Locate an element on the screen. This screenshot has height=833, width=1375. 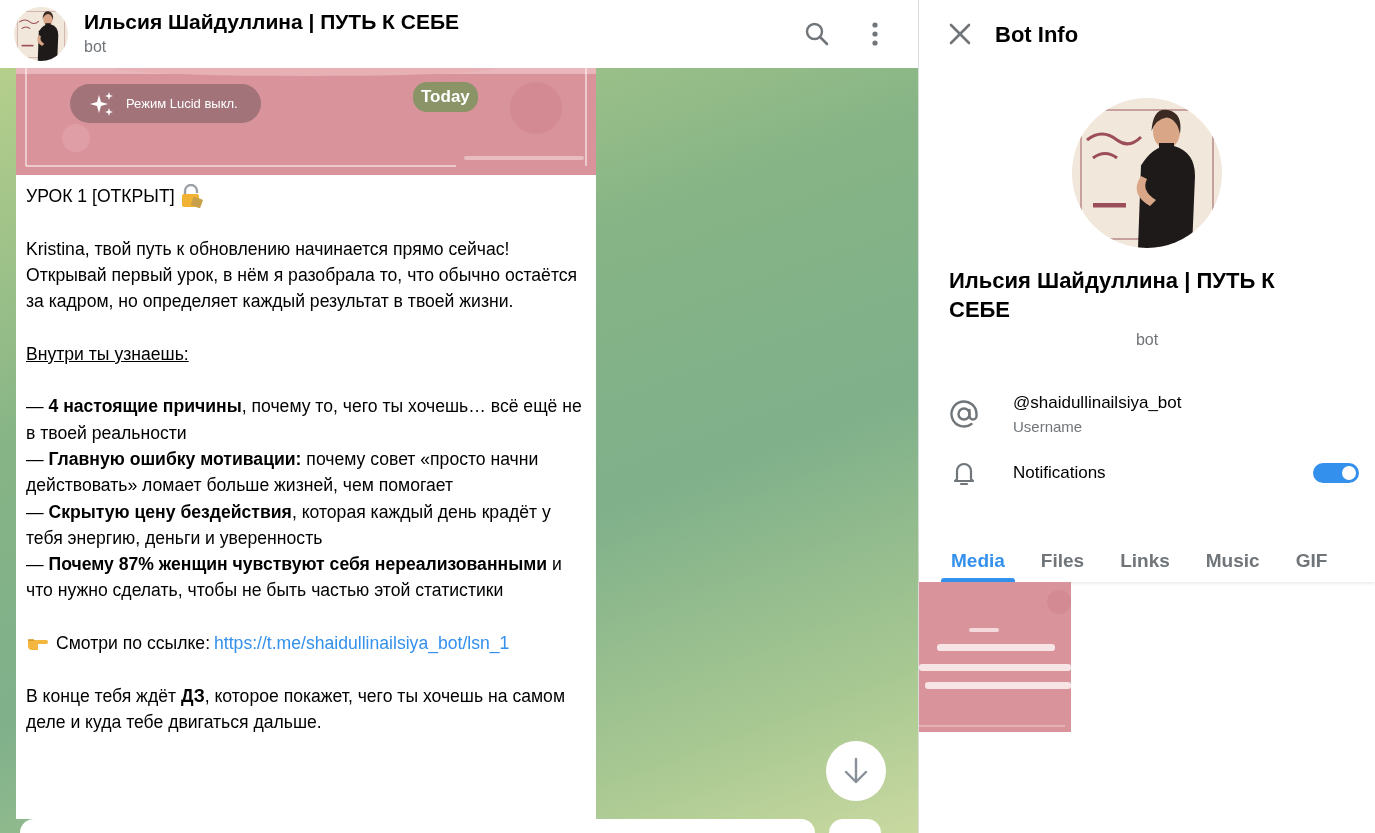
more-icon is located at coordinates (875, 34).